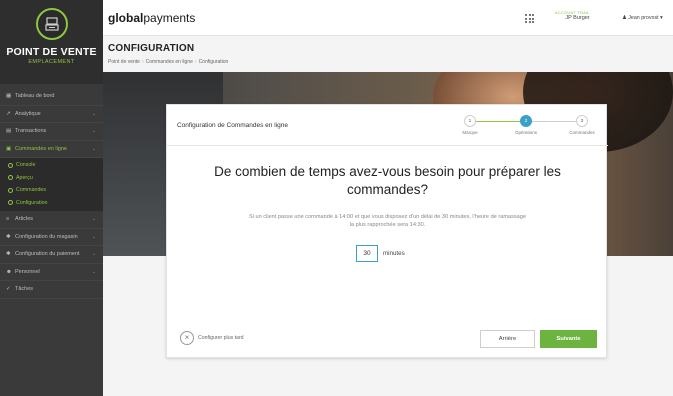 This screenshot has height=396, width=673. I want to click on step-operations: 2 Opérations, so click(526, 125).